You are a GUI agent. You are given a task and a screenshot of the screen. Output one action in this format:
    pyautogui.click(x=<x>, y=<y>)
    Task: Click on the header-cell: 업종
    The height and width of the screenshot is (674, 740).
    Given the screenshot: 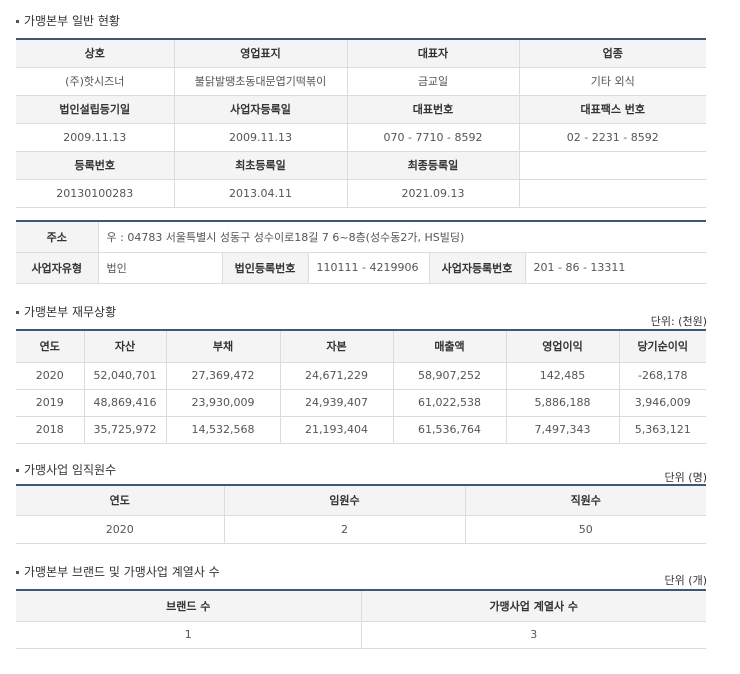 What is the action you would take?
    pyautogui.click(x=612, y=53)
    